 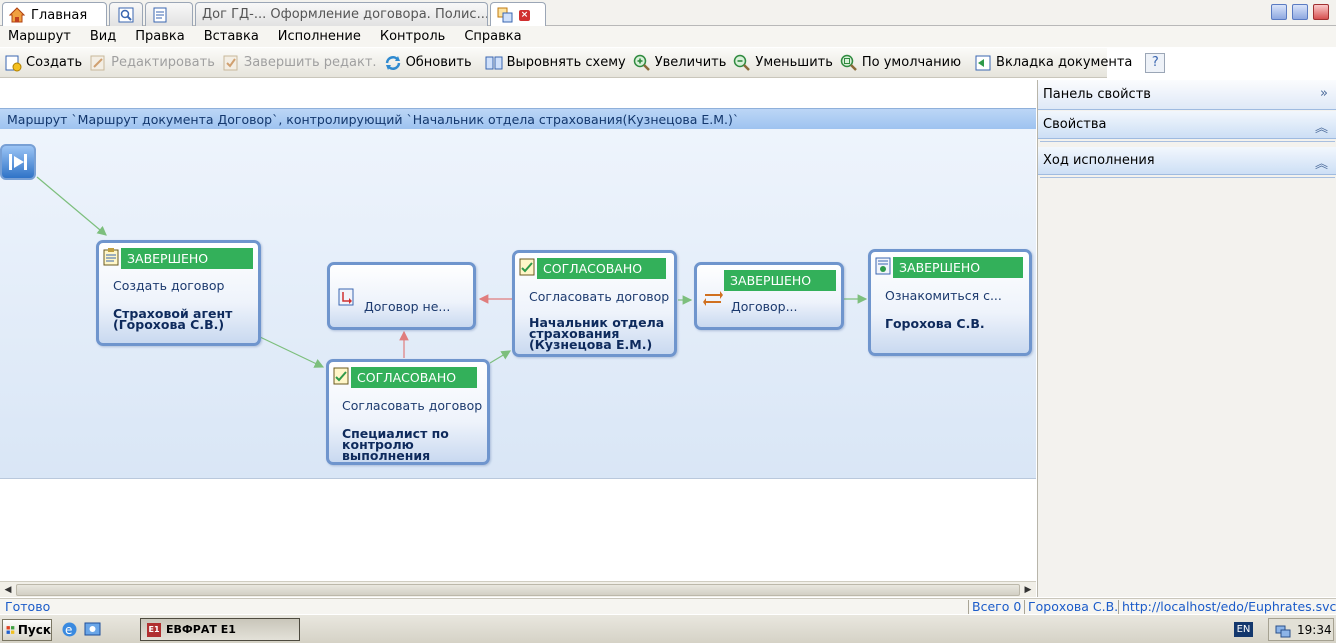 What do you see at coordinates (494, 62) in the screenshot?
I see `align-scheme-icon` at bounding box center [494, 62].